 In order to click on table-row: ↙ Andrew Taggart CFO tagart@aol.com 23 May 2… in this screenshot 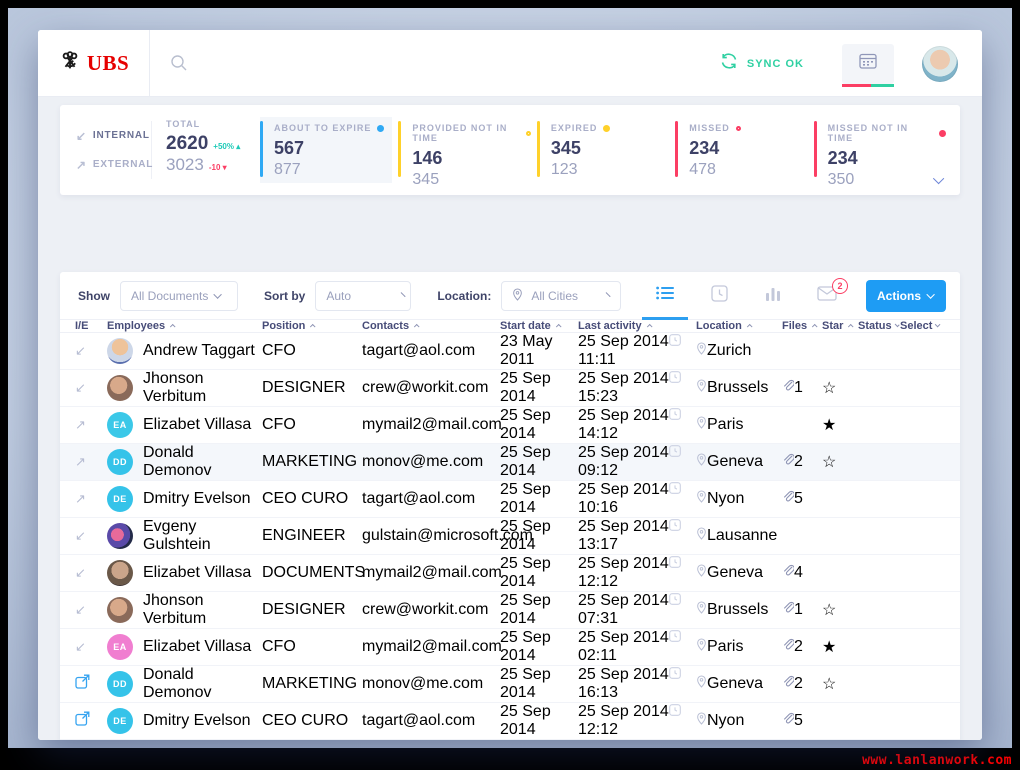, I will do `click(510, 351)`.